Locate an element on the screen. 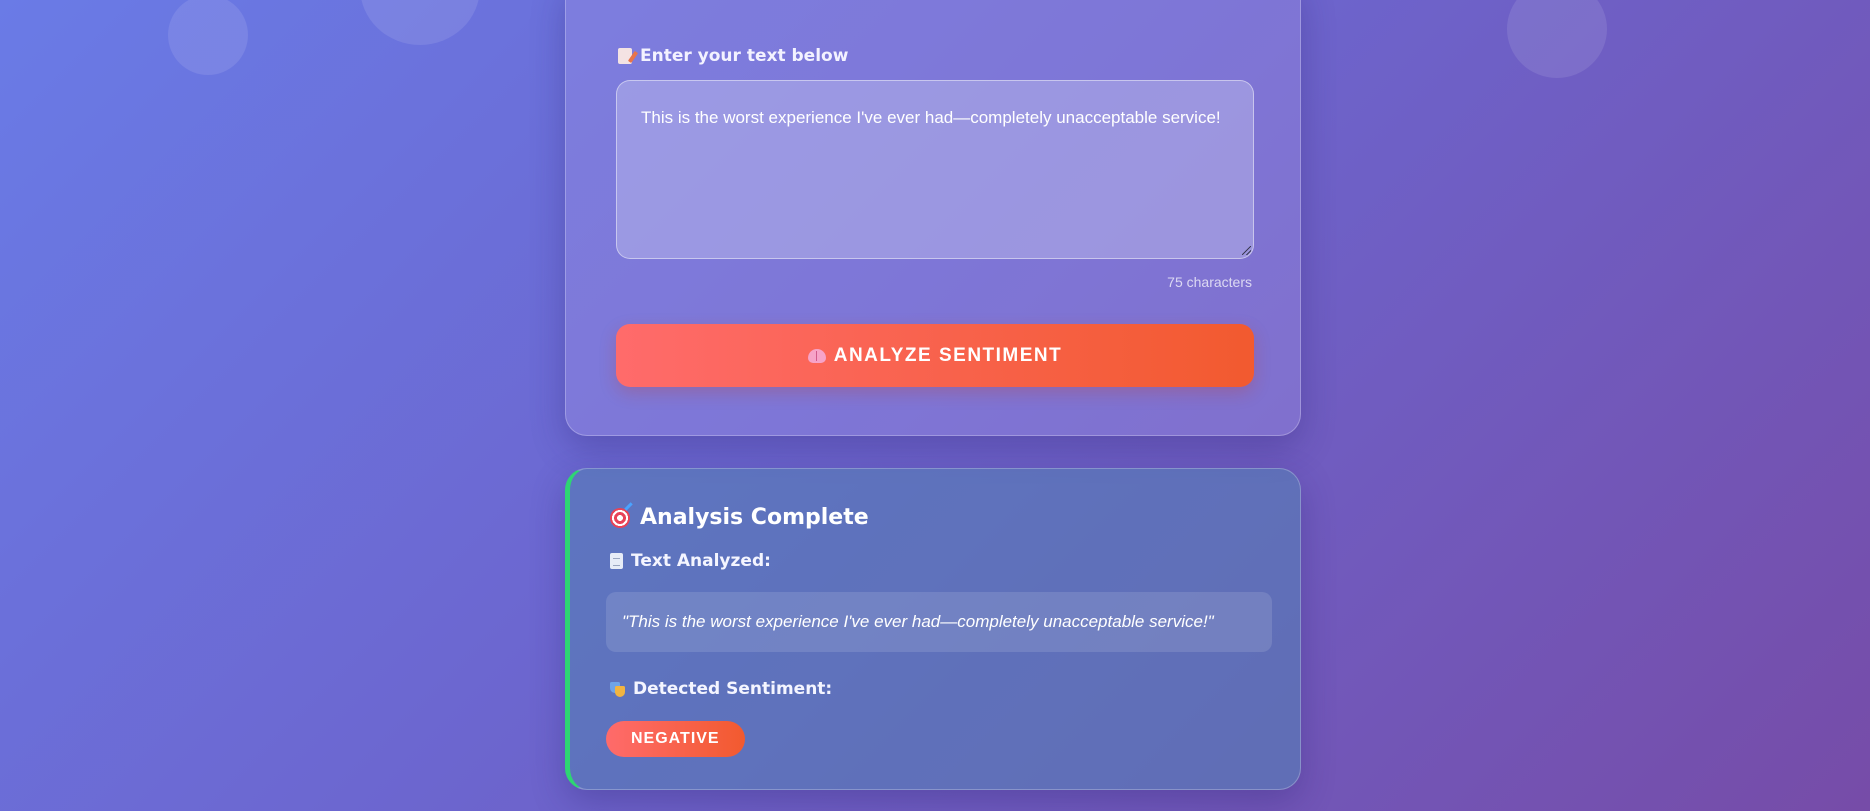 This screenshot has height=811, width=1870. text-analyzed-label: Text Analyzed: is located at coordinates (690, 561).